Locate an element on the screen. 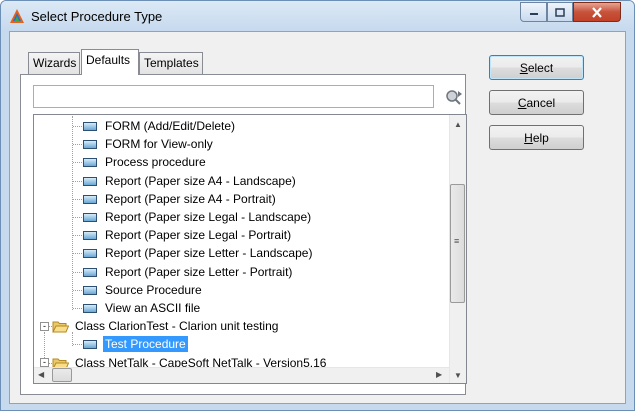  tree-item-label: FORM for View-only is located at coordinates (159, 144).